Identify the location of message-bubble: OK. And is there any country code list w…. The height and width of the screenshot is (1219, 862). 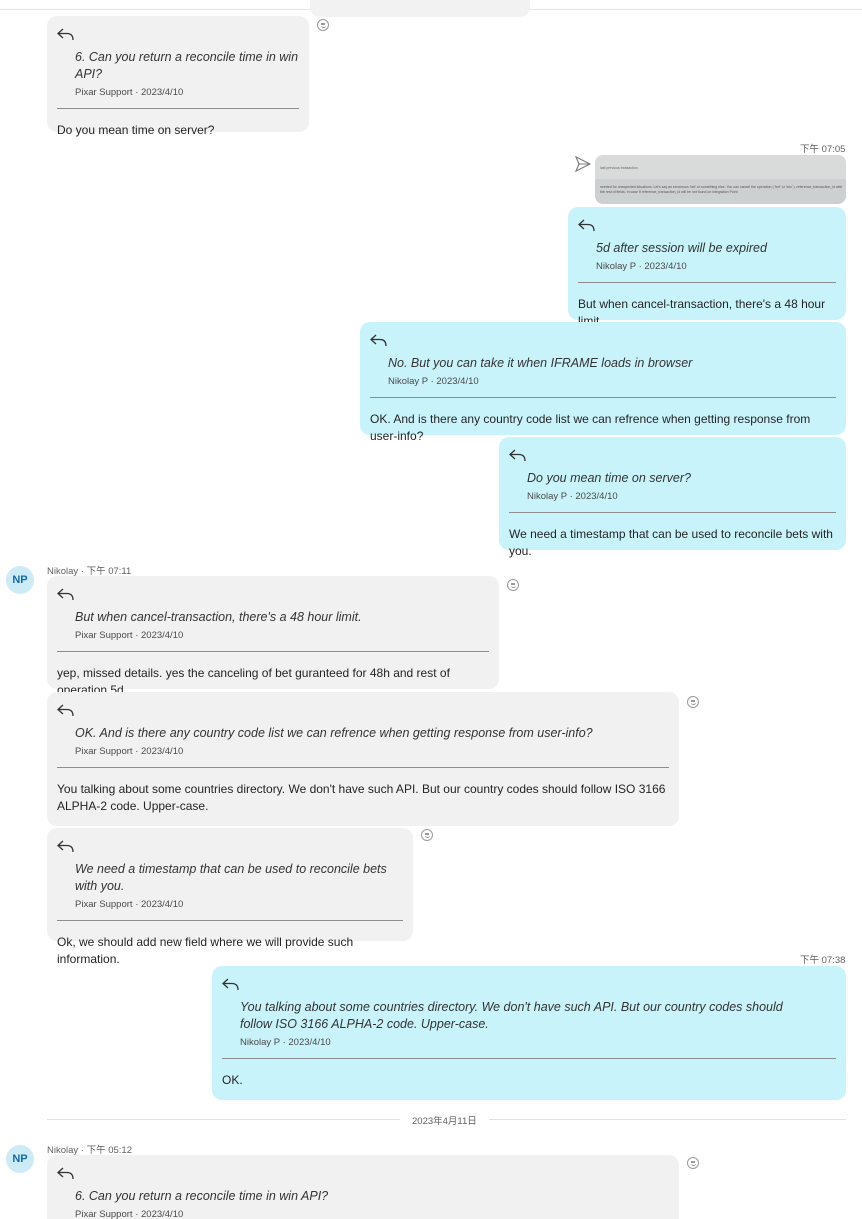
(363, 759).